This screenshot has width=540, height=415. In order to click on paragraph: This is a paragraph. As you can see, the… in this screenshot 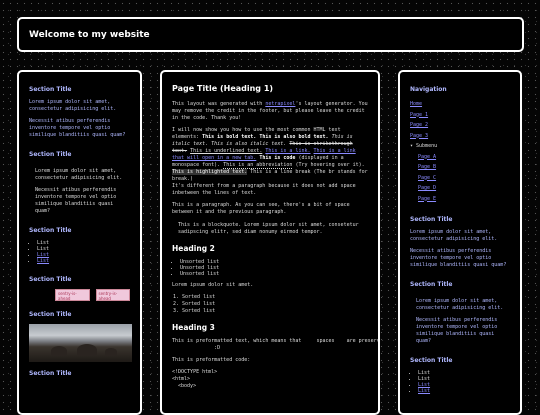, I will do `click(261, 208)`.